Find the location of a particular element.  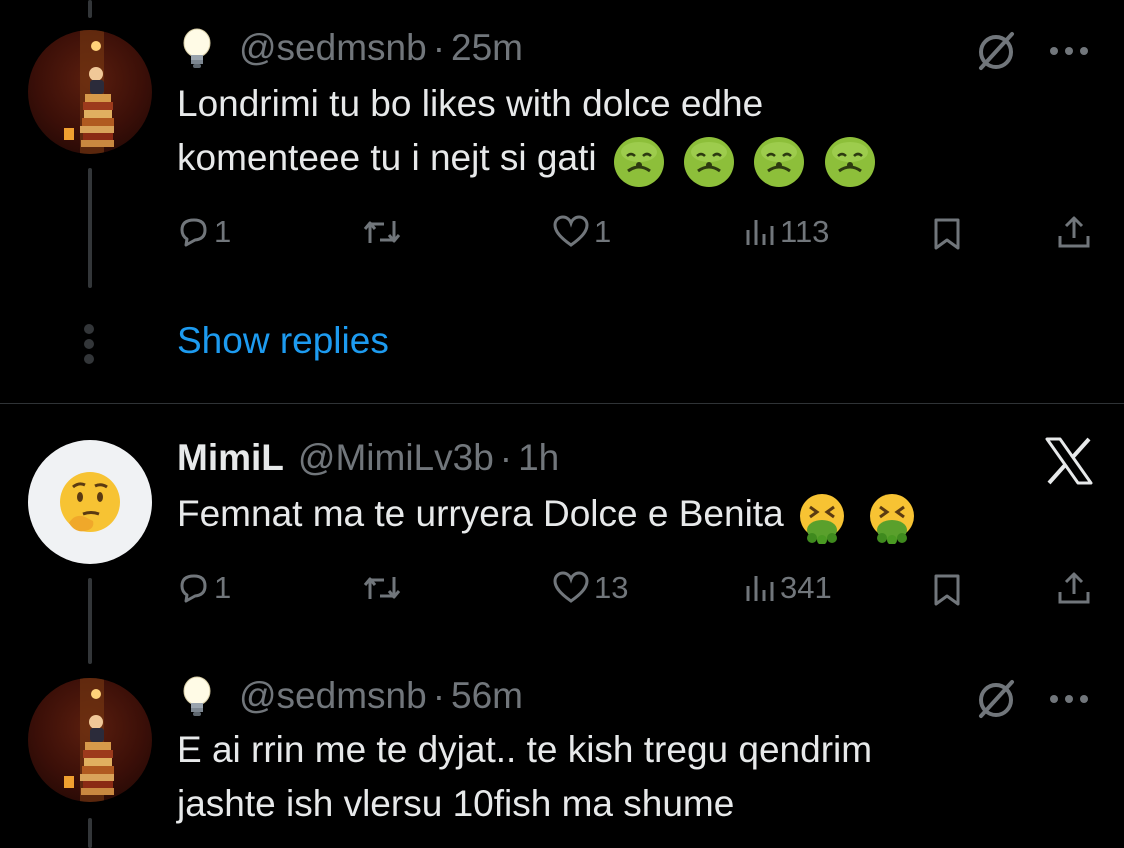

tweet-time: 1h is located at coordinates (538, 458).